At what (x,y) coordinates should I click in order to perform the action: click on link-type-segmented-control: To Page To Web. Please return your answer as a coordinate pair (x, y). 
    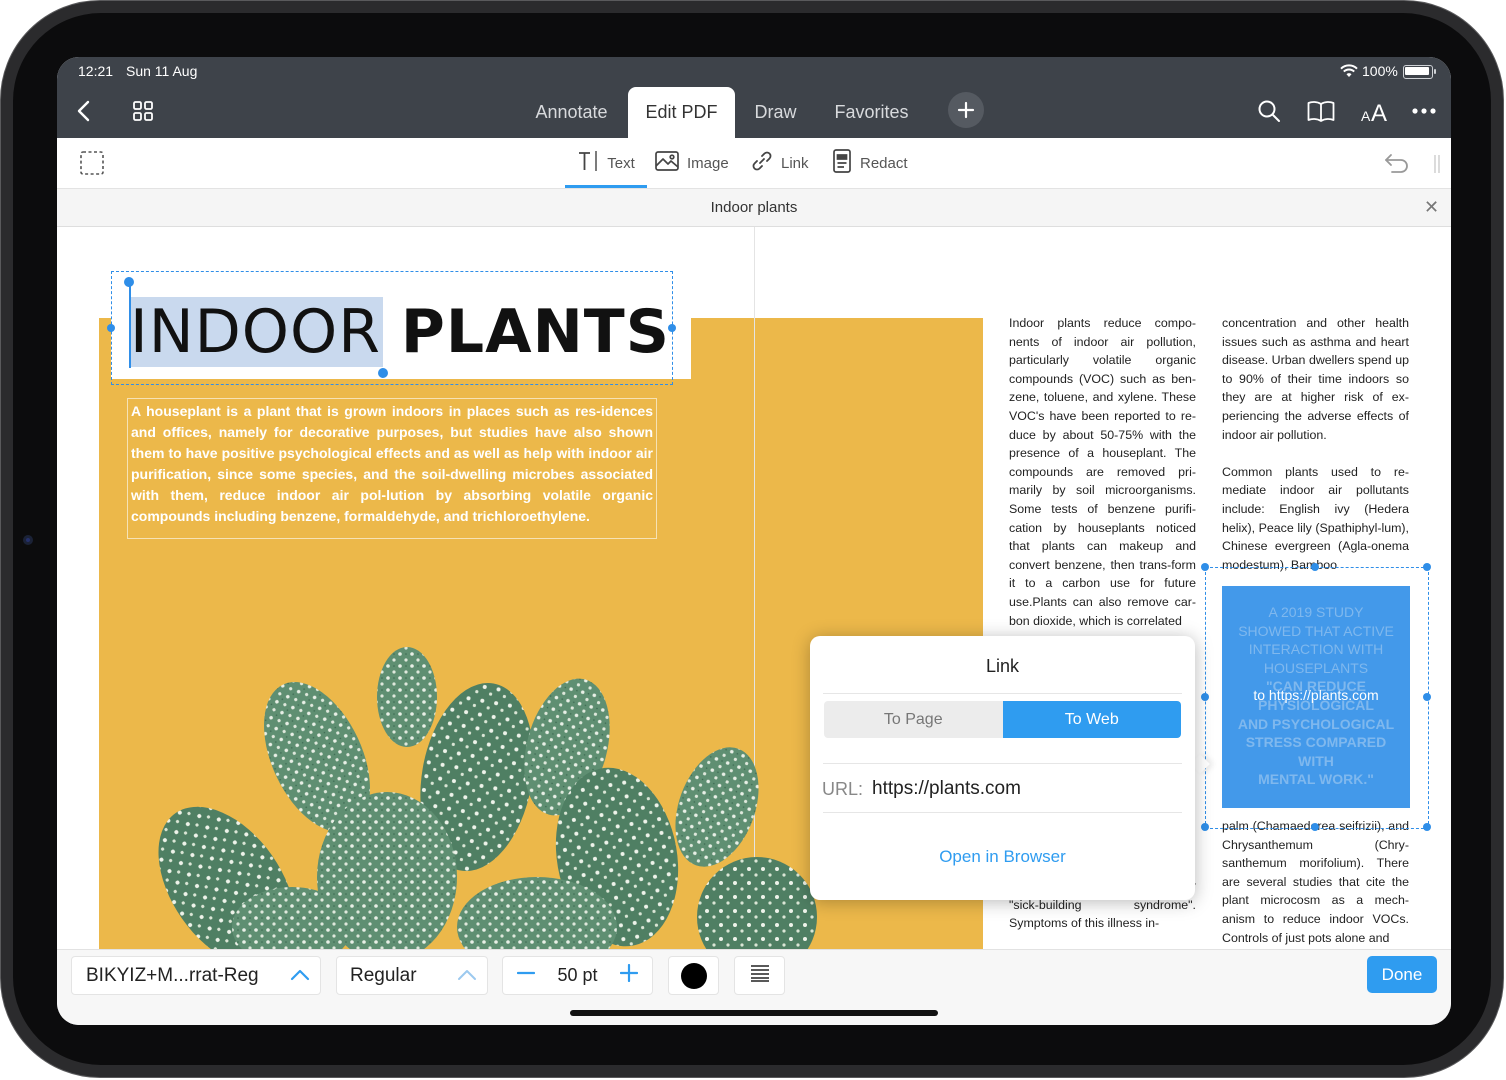
    Looking at the image, I should click on (1002, 719).